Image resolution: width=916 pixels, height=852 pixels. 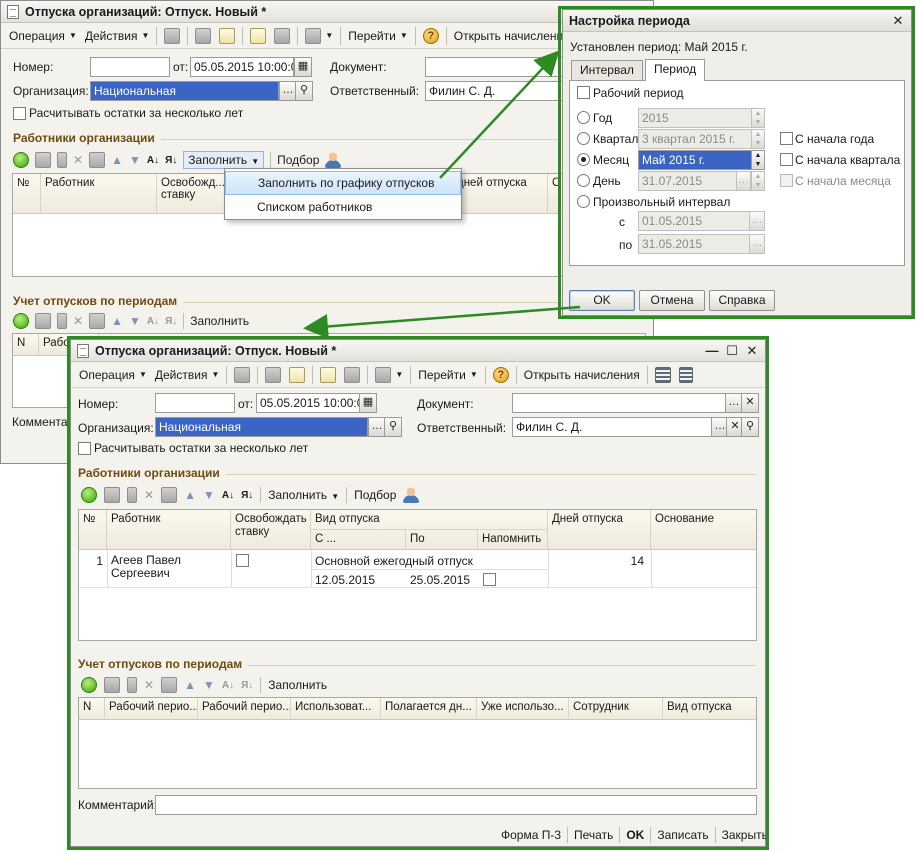 What do you see at coordinates (242, 560) in the screenshot?
I see `free-rate-checkbox` at bounding box center [242, 560].